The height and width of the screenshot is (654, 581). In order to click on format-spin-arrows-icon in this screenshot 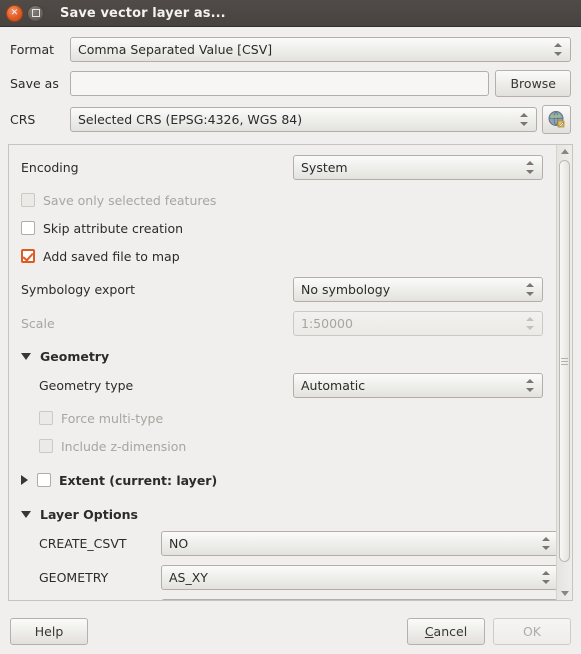, I will do `click(557, 49)`.